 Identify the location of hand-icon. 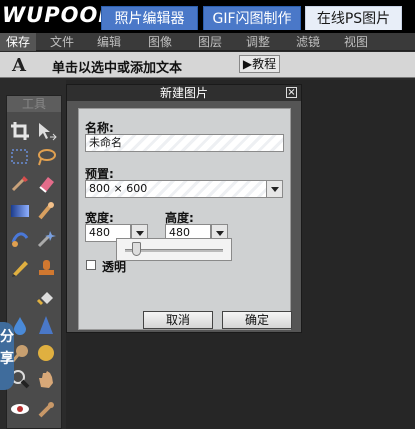
(46, 379).